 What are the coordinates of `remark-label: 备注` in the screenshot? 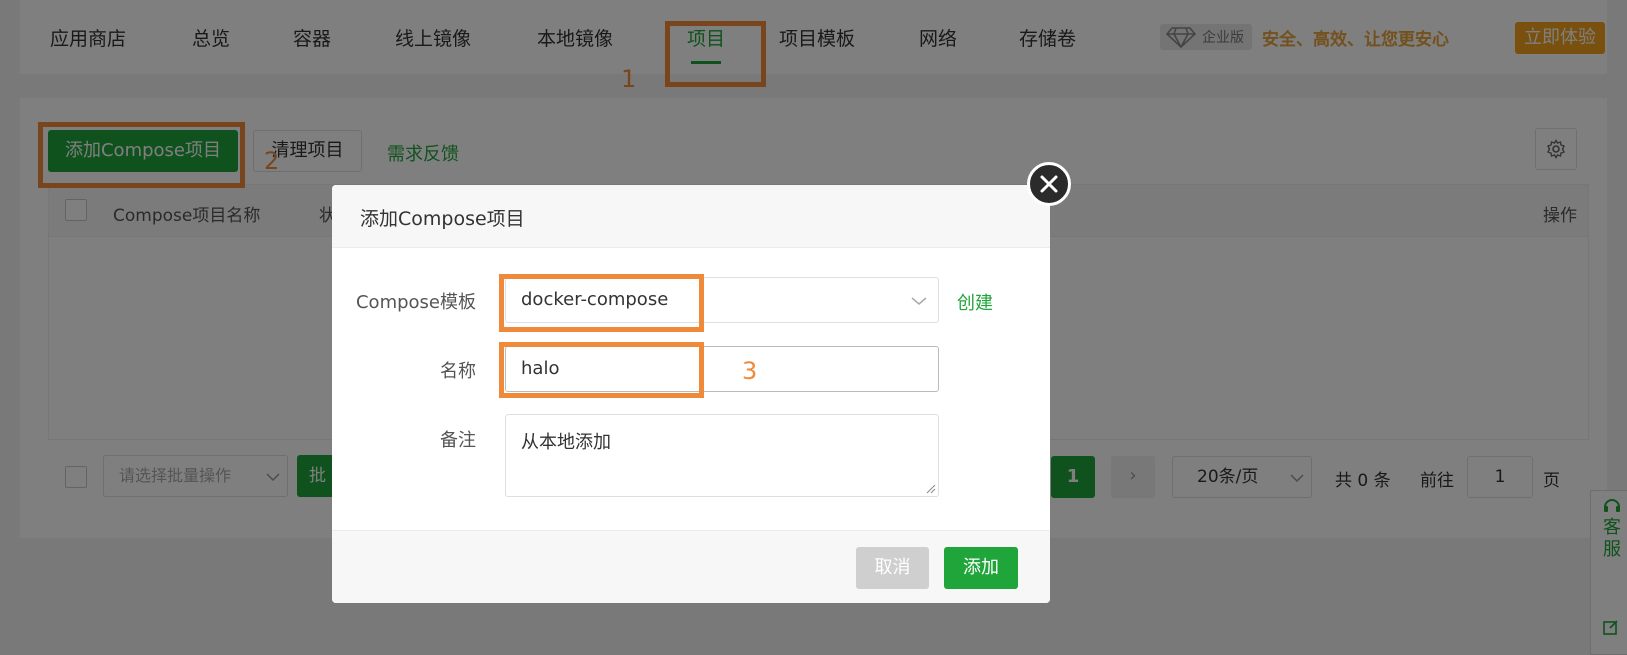 It's located at (458, 440).